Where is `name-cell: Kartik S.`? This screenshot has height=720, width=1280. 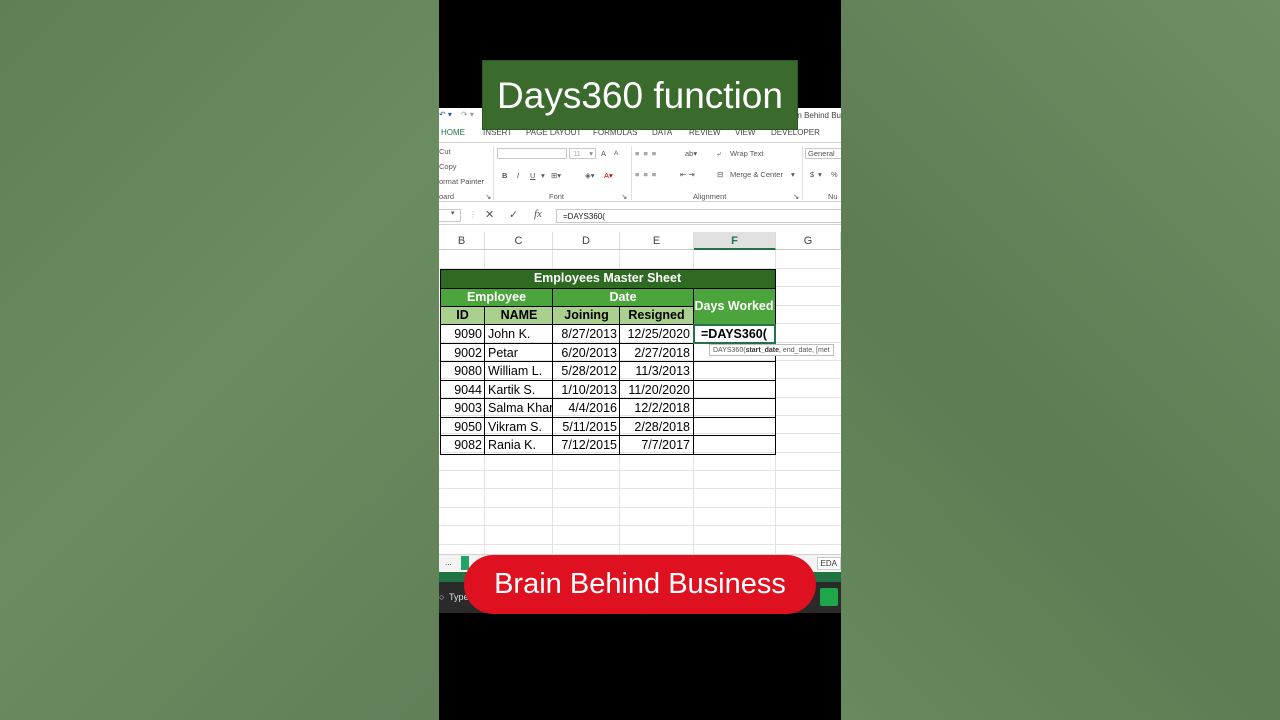 name-cell: Kartik S. is located at coordinates (519, 390).